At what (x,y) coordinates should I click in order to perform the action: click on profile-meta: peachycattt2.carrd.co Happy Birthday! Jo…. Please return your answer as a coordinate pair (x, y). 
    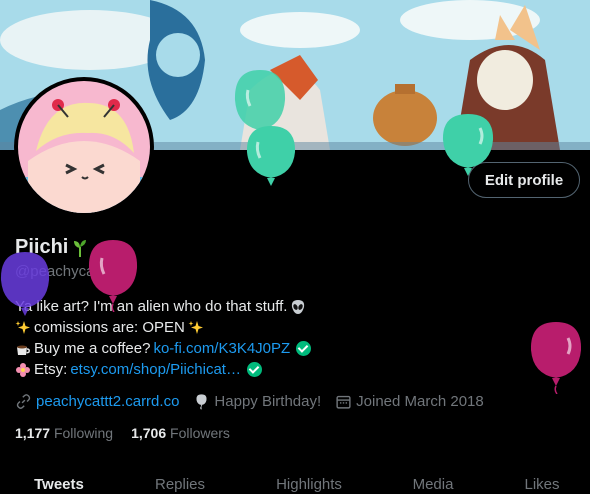
    Looking at the image, I should click on (256, 401).